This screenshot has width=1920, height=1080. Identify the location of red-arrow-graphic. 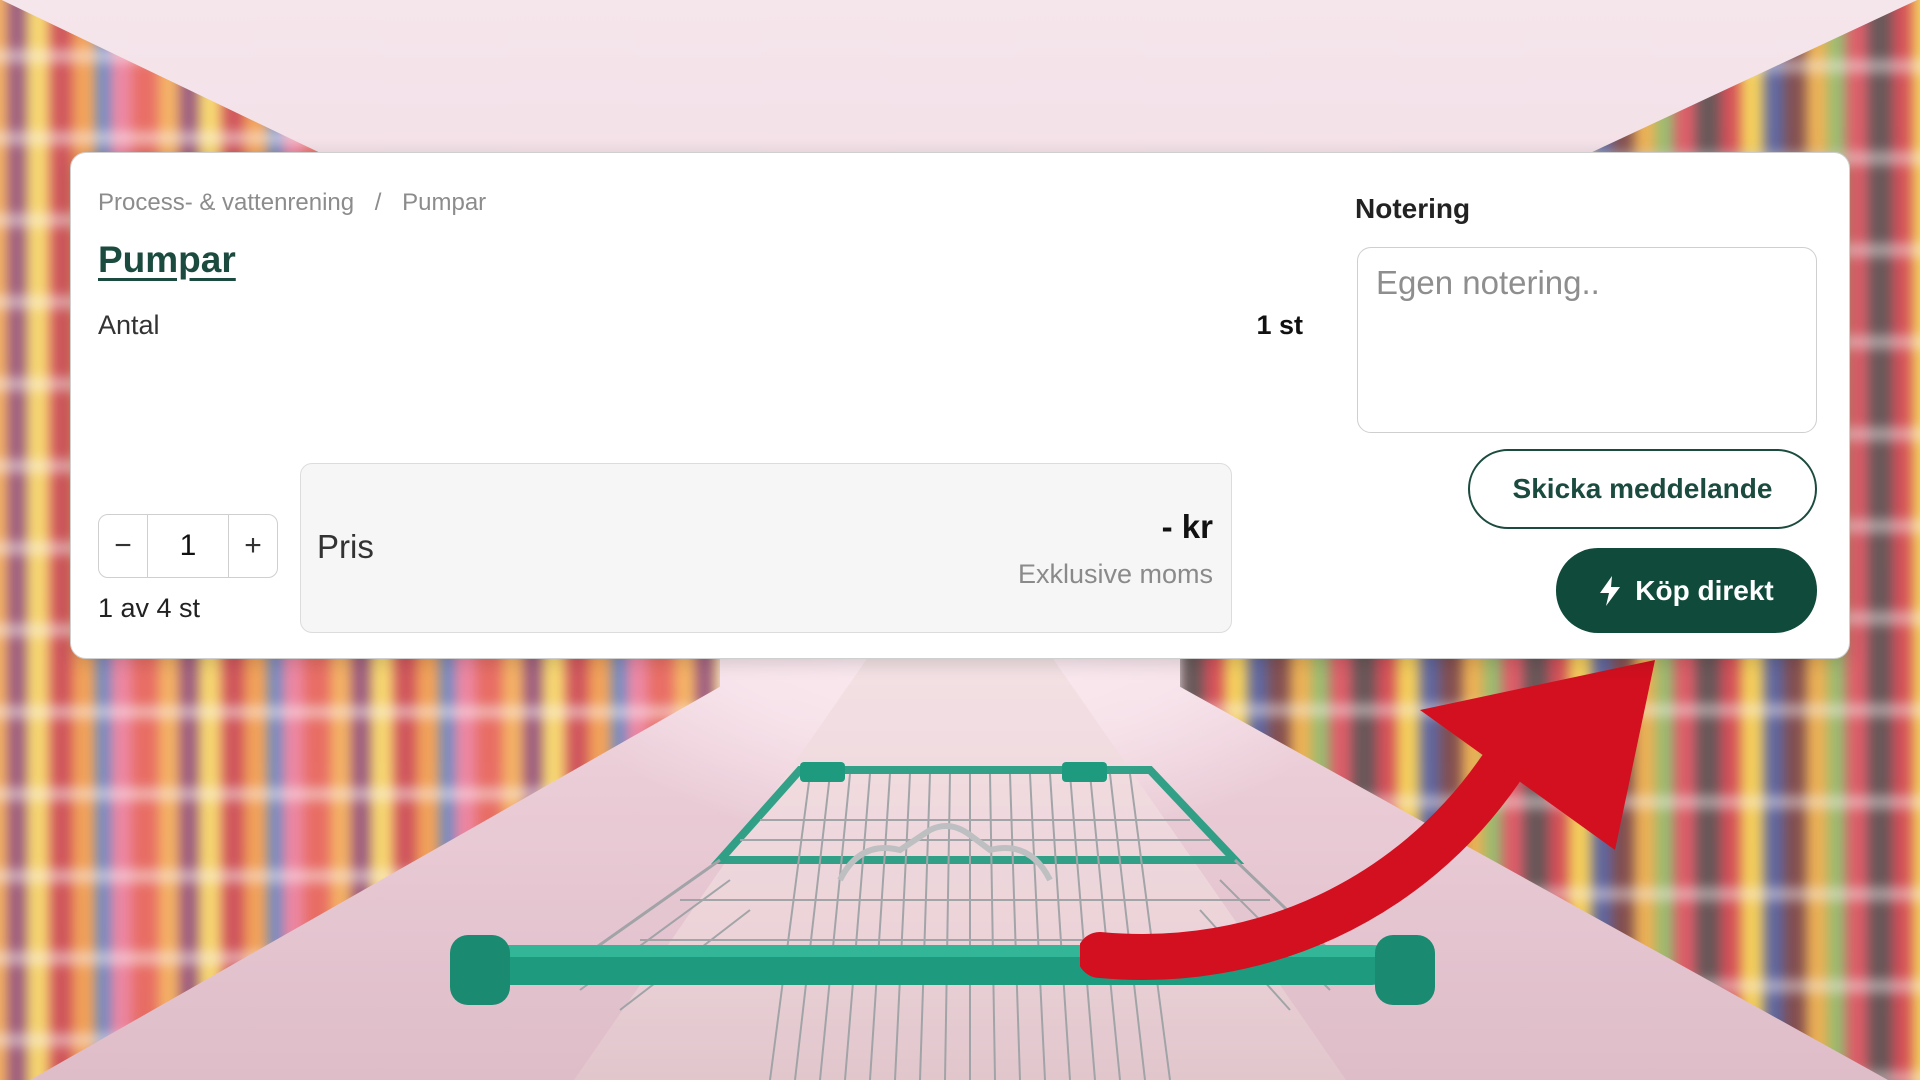
(1367, 820).